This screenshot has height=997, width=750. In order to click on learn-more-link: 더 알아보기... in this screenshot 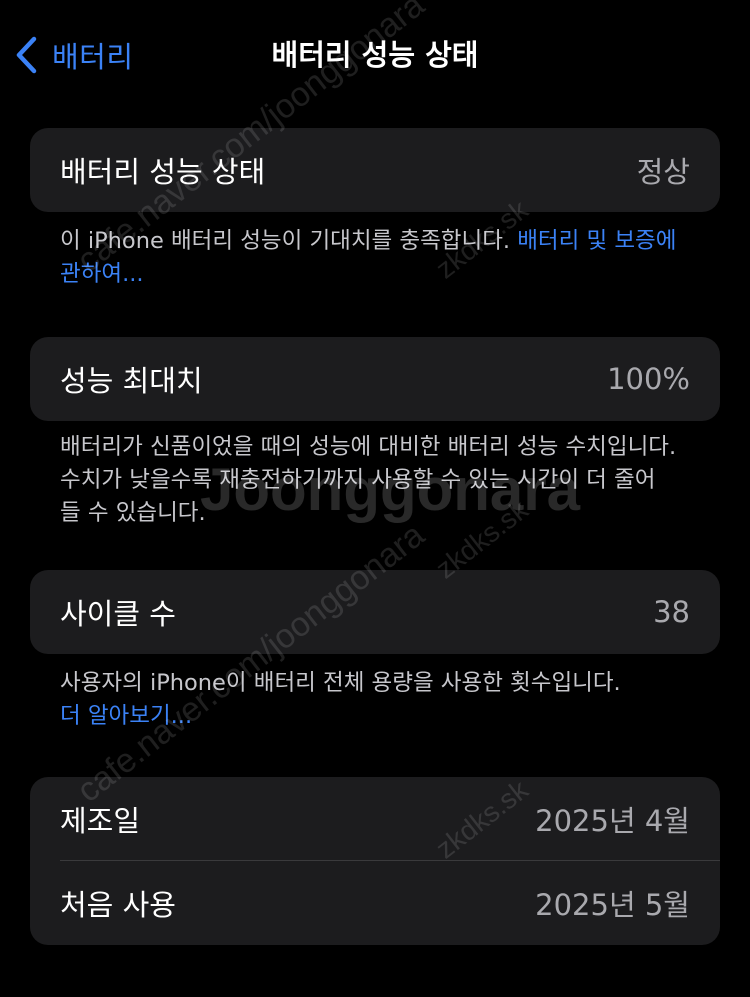, I will do `click(380, 716)`.